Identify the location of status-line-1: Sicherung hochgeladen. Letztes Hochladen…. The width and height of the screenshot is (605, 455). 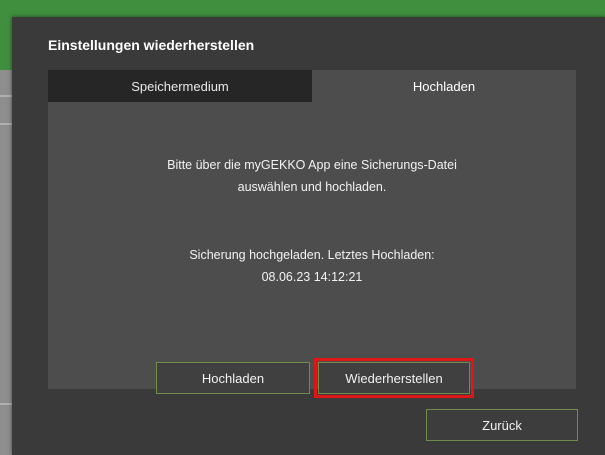
(312, 255).